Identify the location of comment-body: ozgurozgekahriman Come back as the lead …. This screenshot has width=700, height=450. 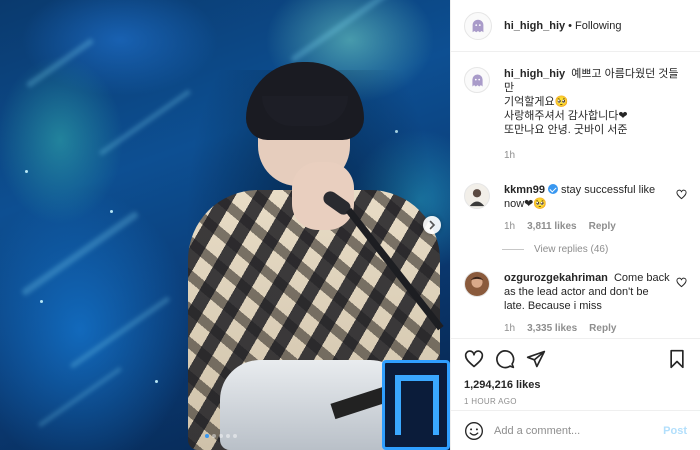
(595, 303).